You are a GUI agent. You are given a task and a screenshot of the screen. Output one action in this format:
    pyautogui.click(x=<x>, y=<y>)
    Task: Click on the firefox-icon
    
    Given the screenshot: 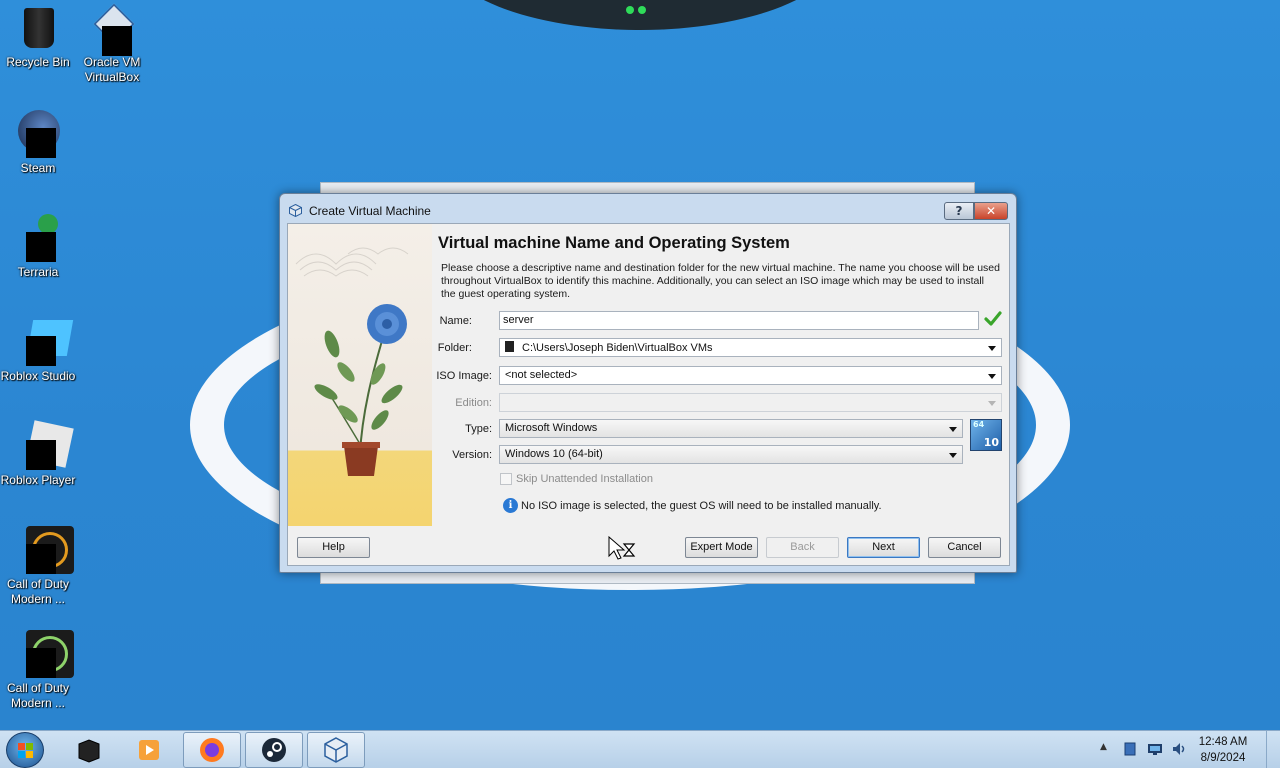 What is the action you would take?
    pyautogui.click(x=212, y=750)
    